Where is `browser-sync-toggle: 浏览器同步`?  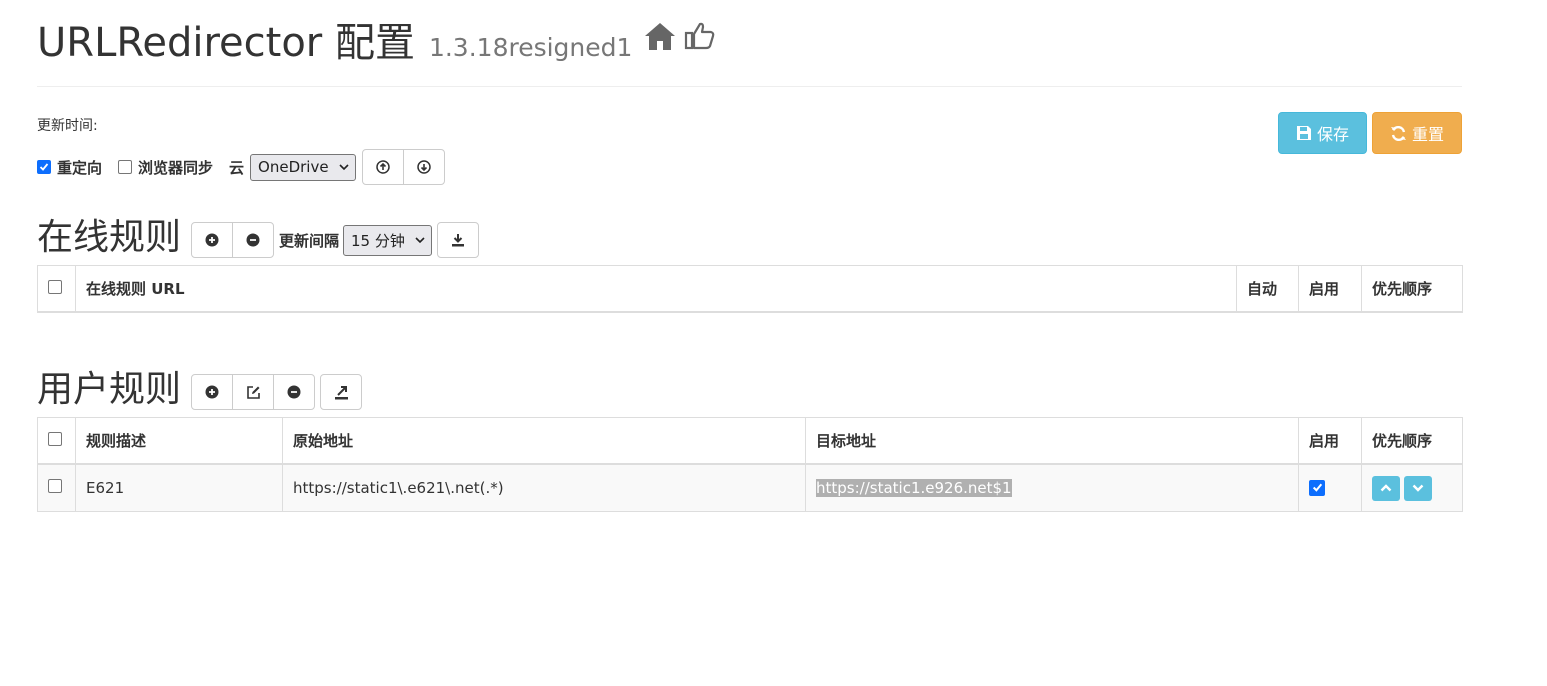
browser-sync-toggle: 浏览器同步 is located at coordinates (165, 167).